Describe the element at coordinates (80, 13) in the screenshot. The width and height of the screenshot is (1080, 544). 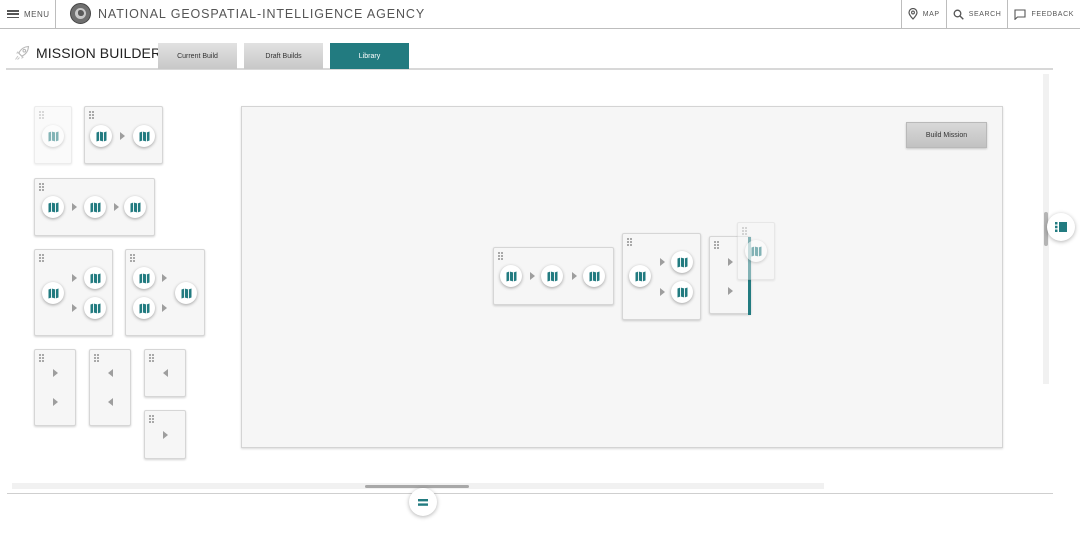
I see `agency-seal-logo` at that location.